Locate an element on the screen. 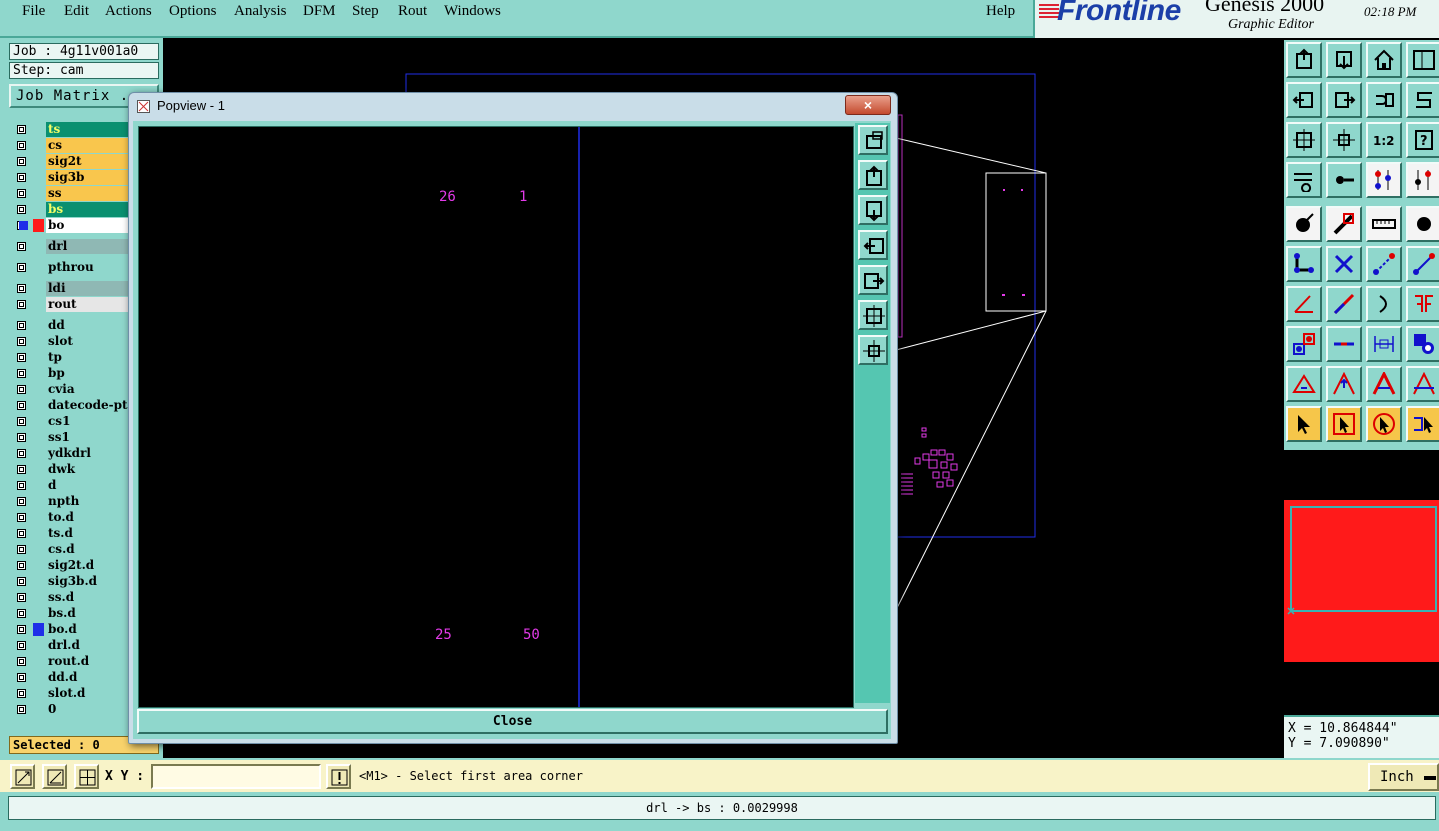 This screenshot has height=831, width=1439. layer-row-d: d is located at coordinates (69, 485).